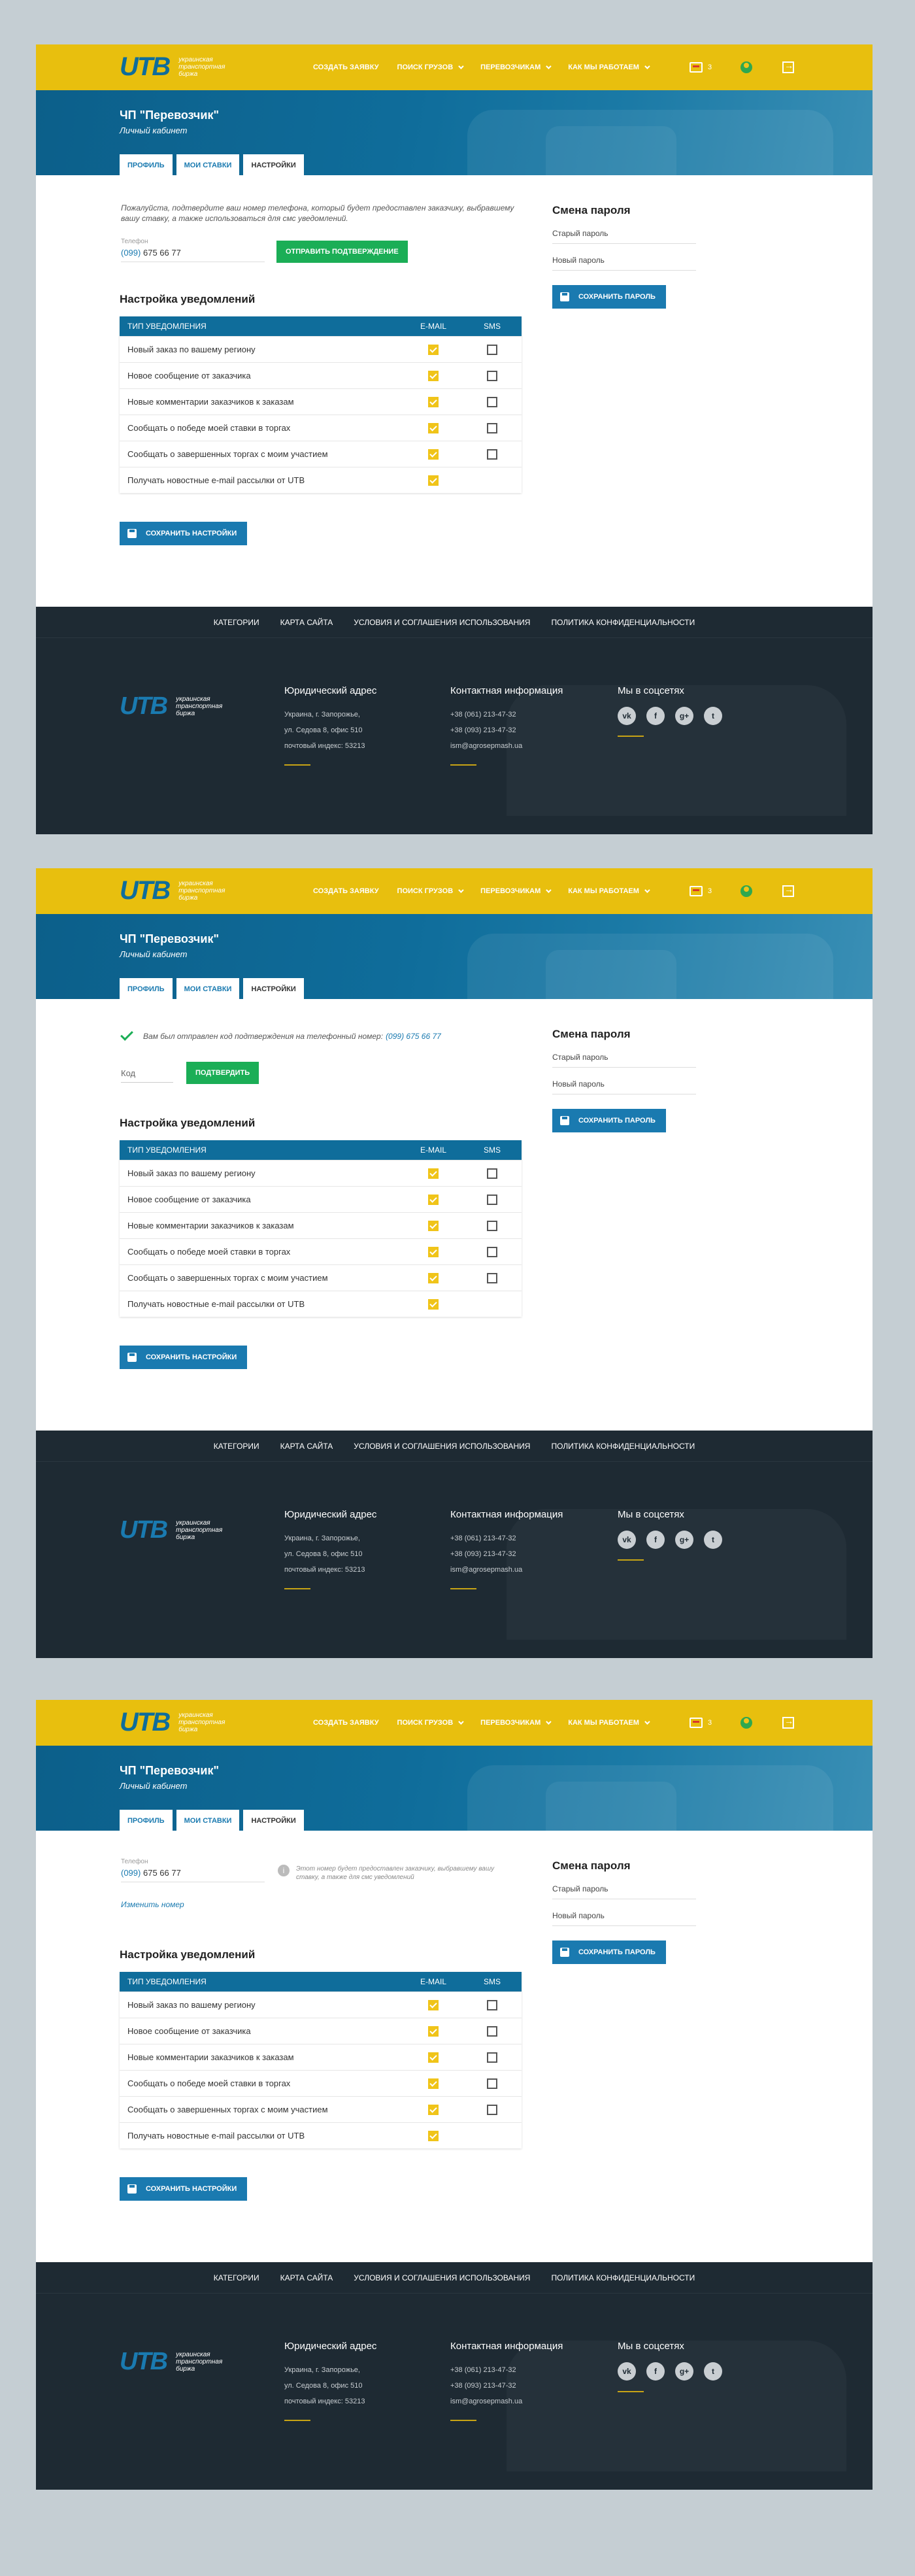  I want to click on phone-value: (099) 675 66 77, so click(193, 255).